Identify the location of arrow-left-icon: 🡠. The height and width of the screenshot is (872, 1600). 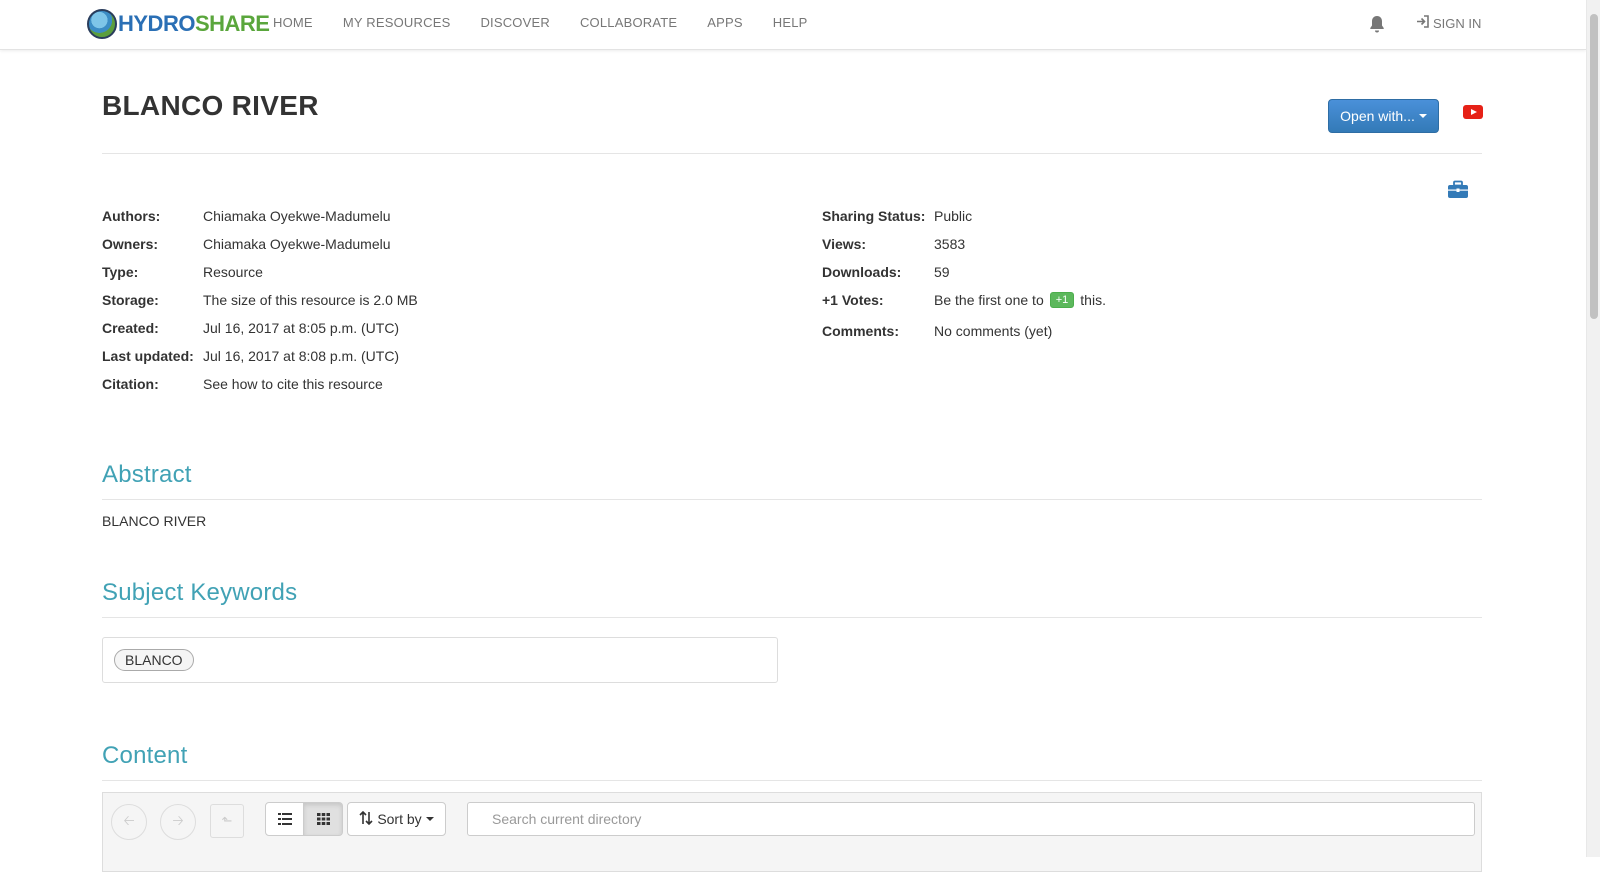
(129, 820).